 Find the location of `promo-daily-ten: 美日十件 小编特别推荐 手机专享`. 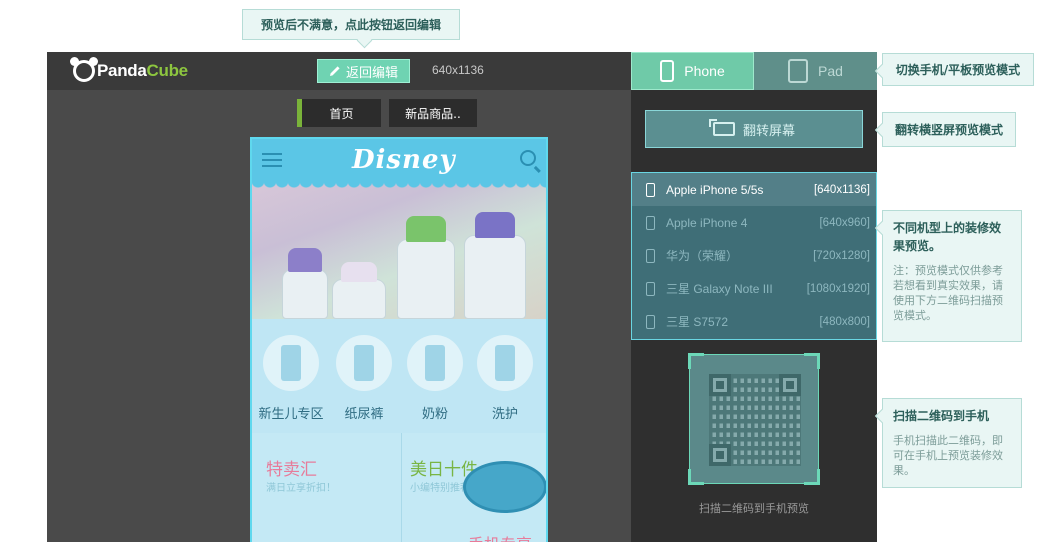

promo-daily-ten: 美日十件 小编特别推荐 手机专享 is located at coordinates (473, 487).